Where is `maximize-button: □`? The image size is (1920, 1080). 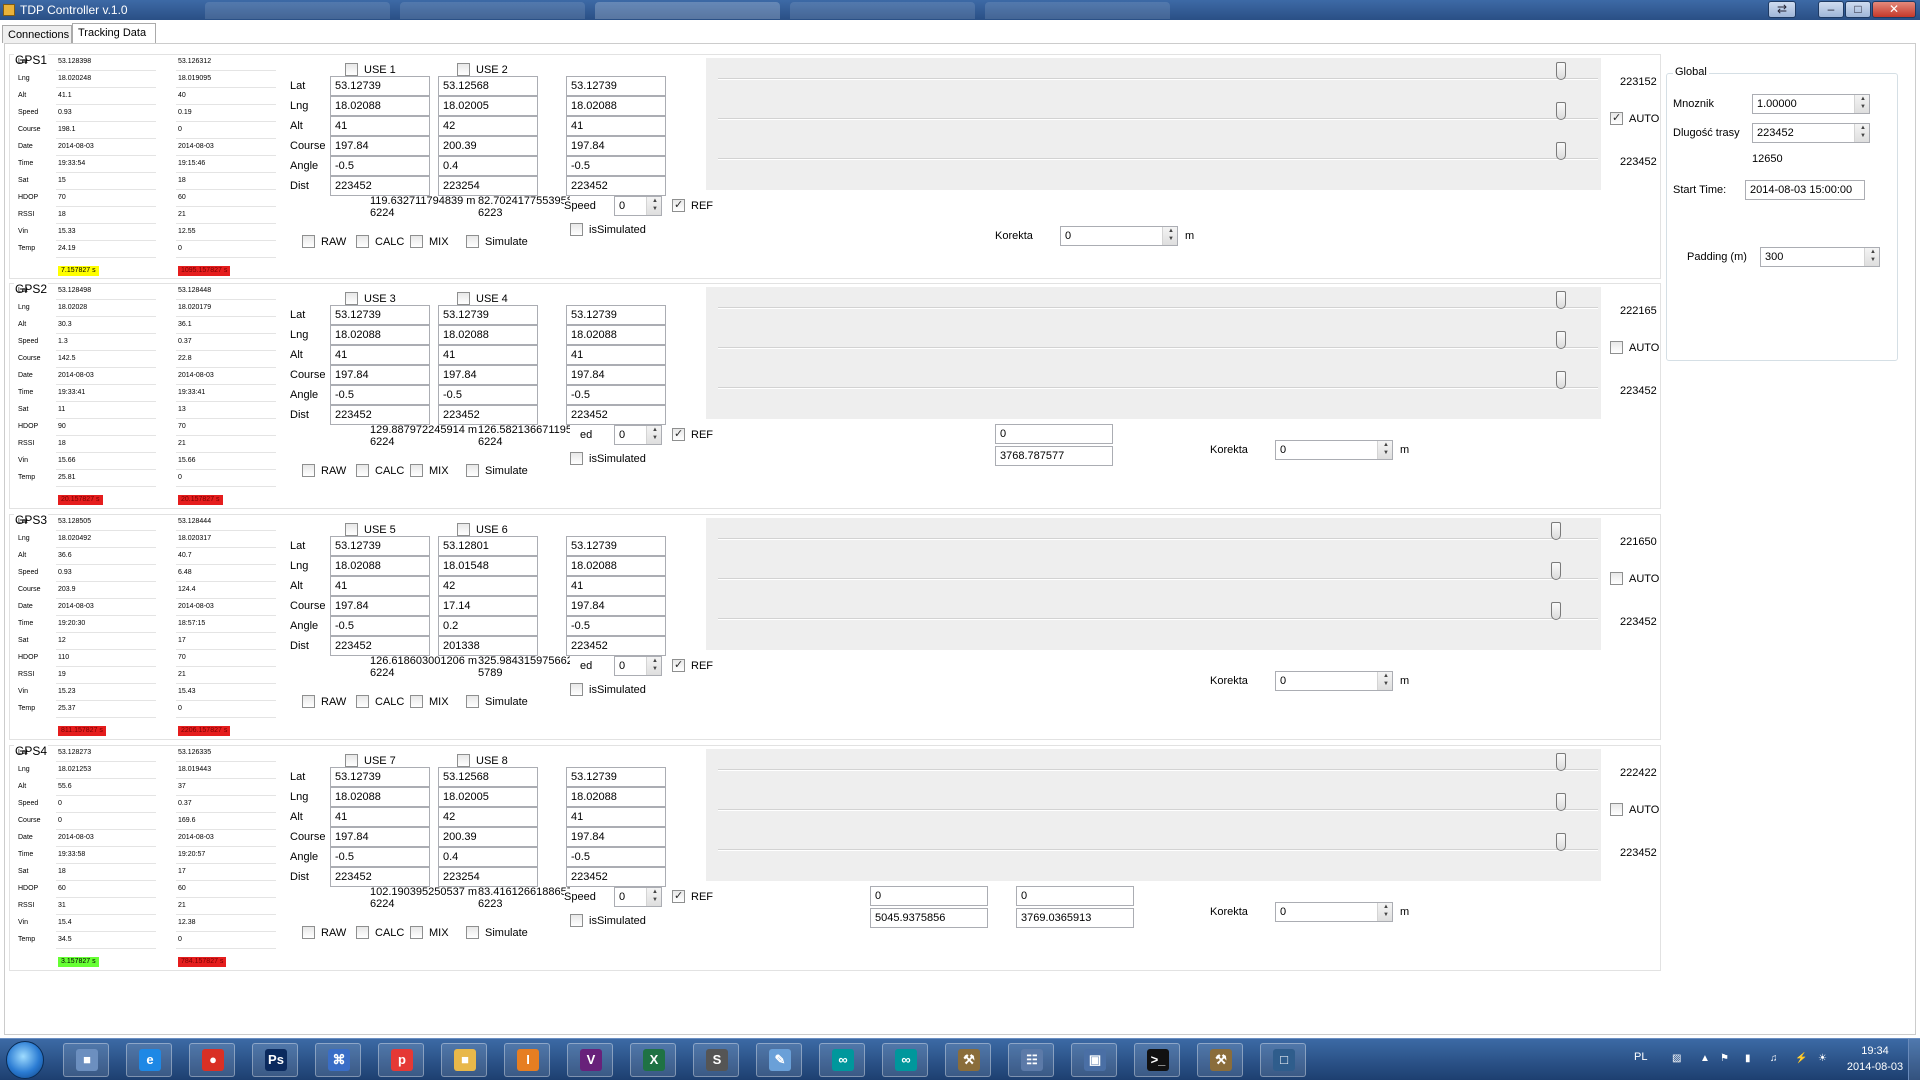 maximize-button: □ is located at coordinates (1858, 9).